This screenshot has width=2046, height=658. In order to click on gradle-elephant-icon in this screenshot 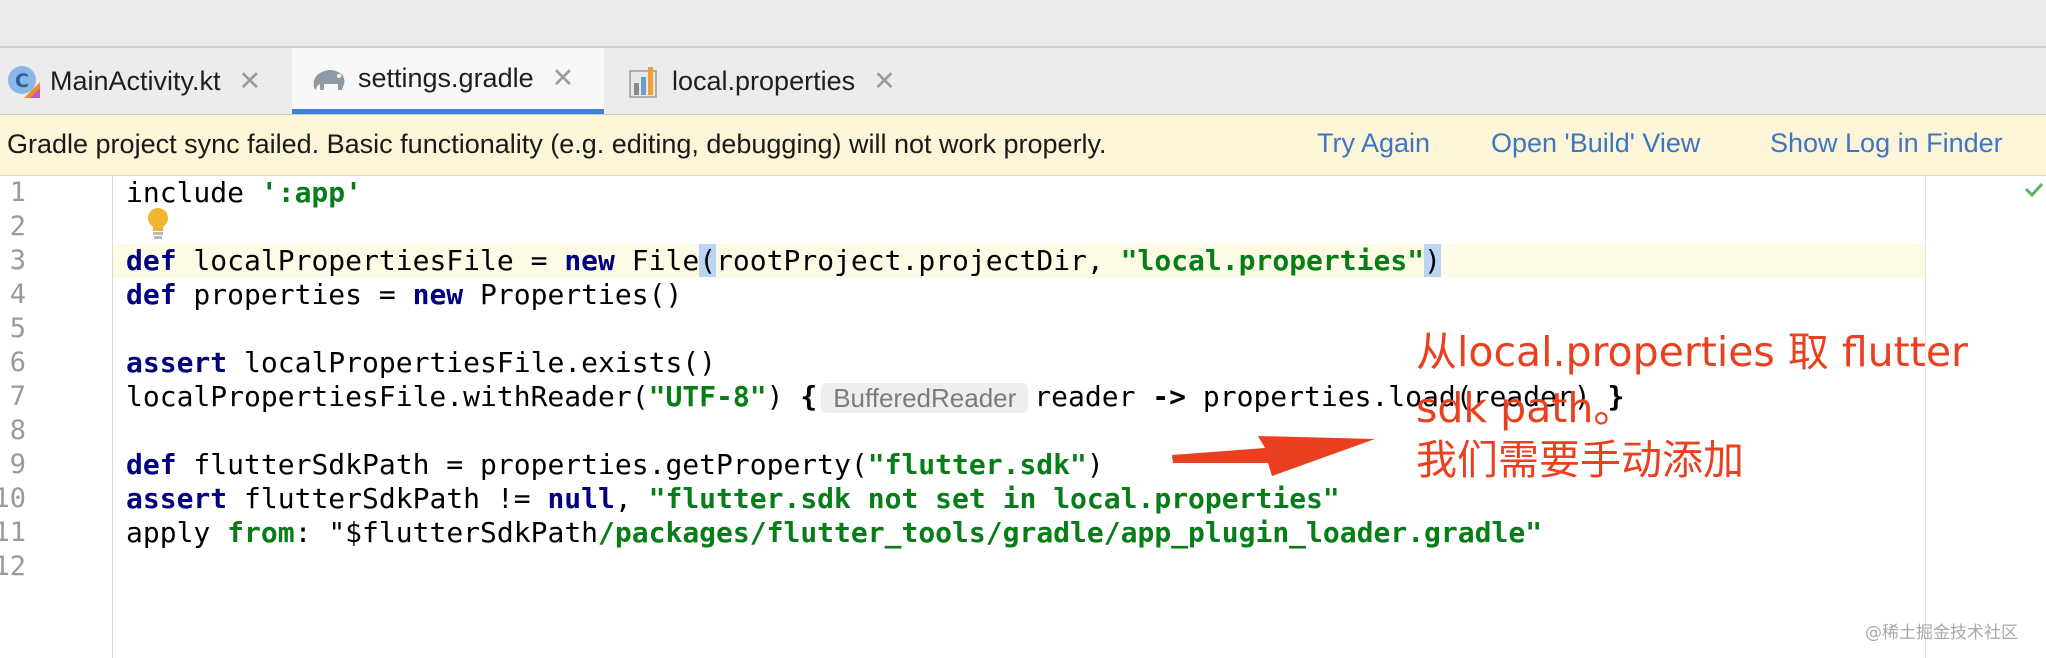, I will do `click(329, 79)`.